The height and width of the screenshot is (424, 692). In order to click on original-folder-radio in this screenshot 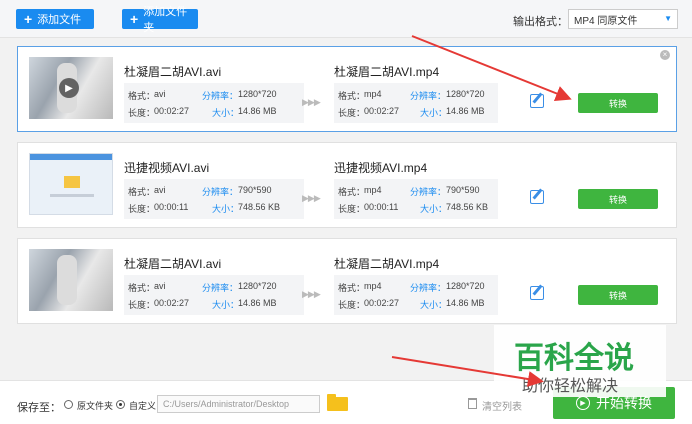, I will do `click(68, 404)`.